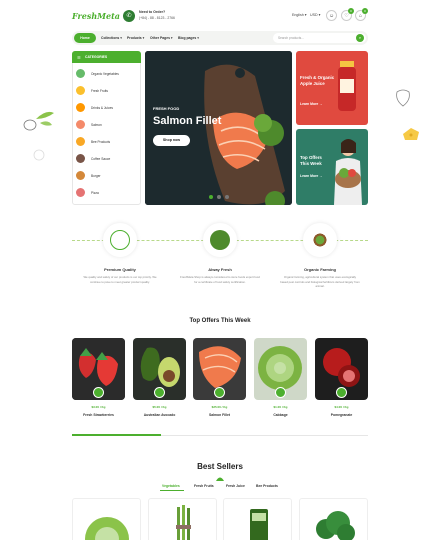 Image resolution: width=440 pixels, height=540 pixels. Describe the element at coordinates (332, 167) in the screenshot. I see `top-offers-promo` at that location.